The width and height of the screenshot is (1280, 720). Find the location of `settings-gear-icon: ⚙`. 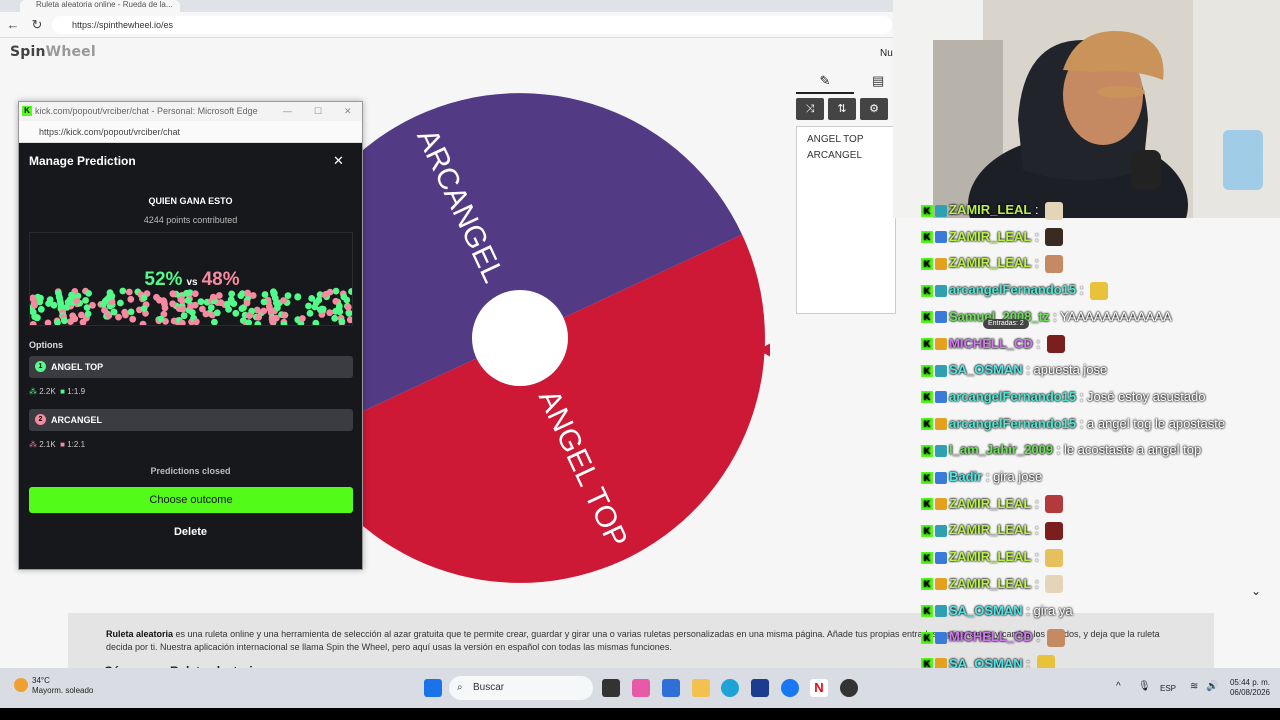

settings-gear-icon: ⚙ is located at coordinates (874, 109).